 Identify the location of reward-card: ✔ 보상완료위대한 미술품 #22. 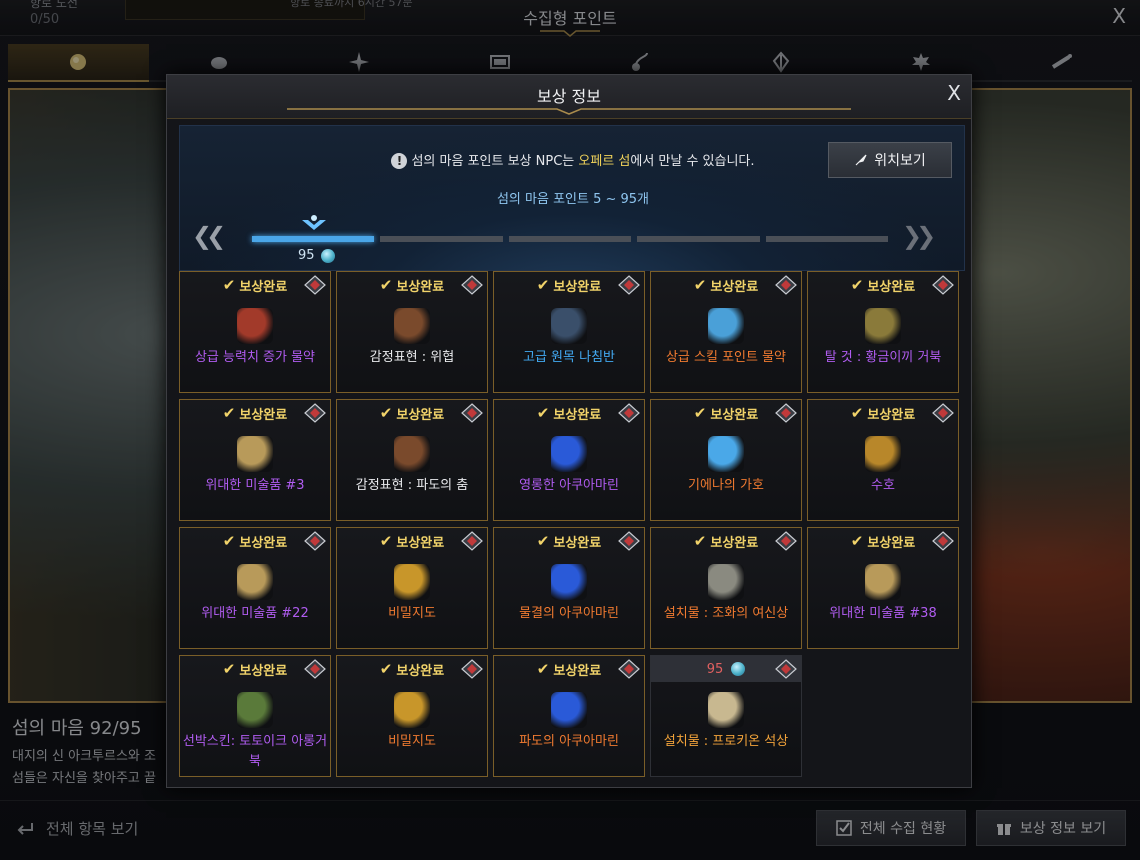
(255, 588).